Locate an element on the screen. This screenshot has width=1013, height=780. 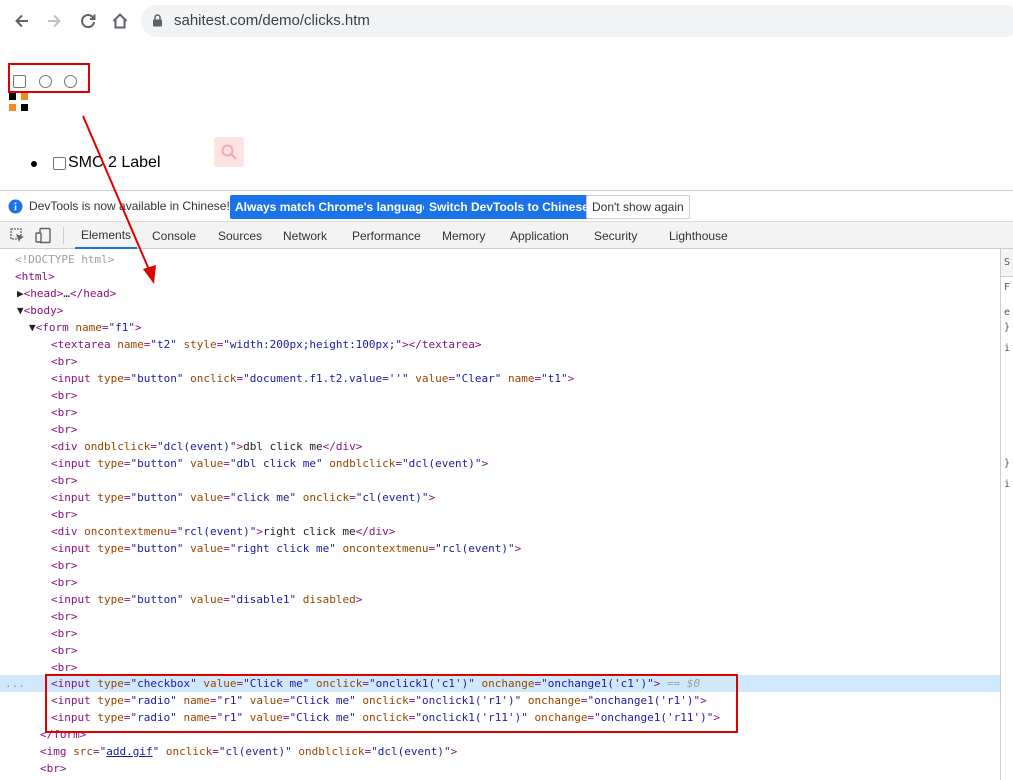
arrow-line is located at coordinates (116, 194).